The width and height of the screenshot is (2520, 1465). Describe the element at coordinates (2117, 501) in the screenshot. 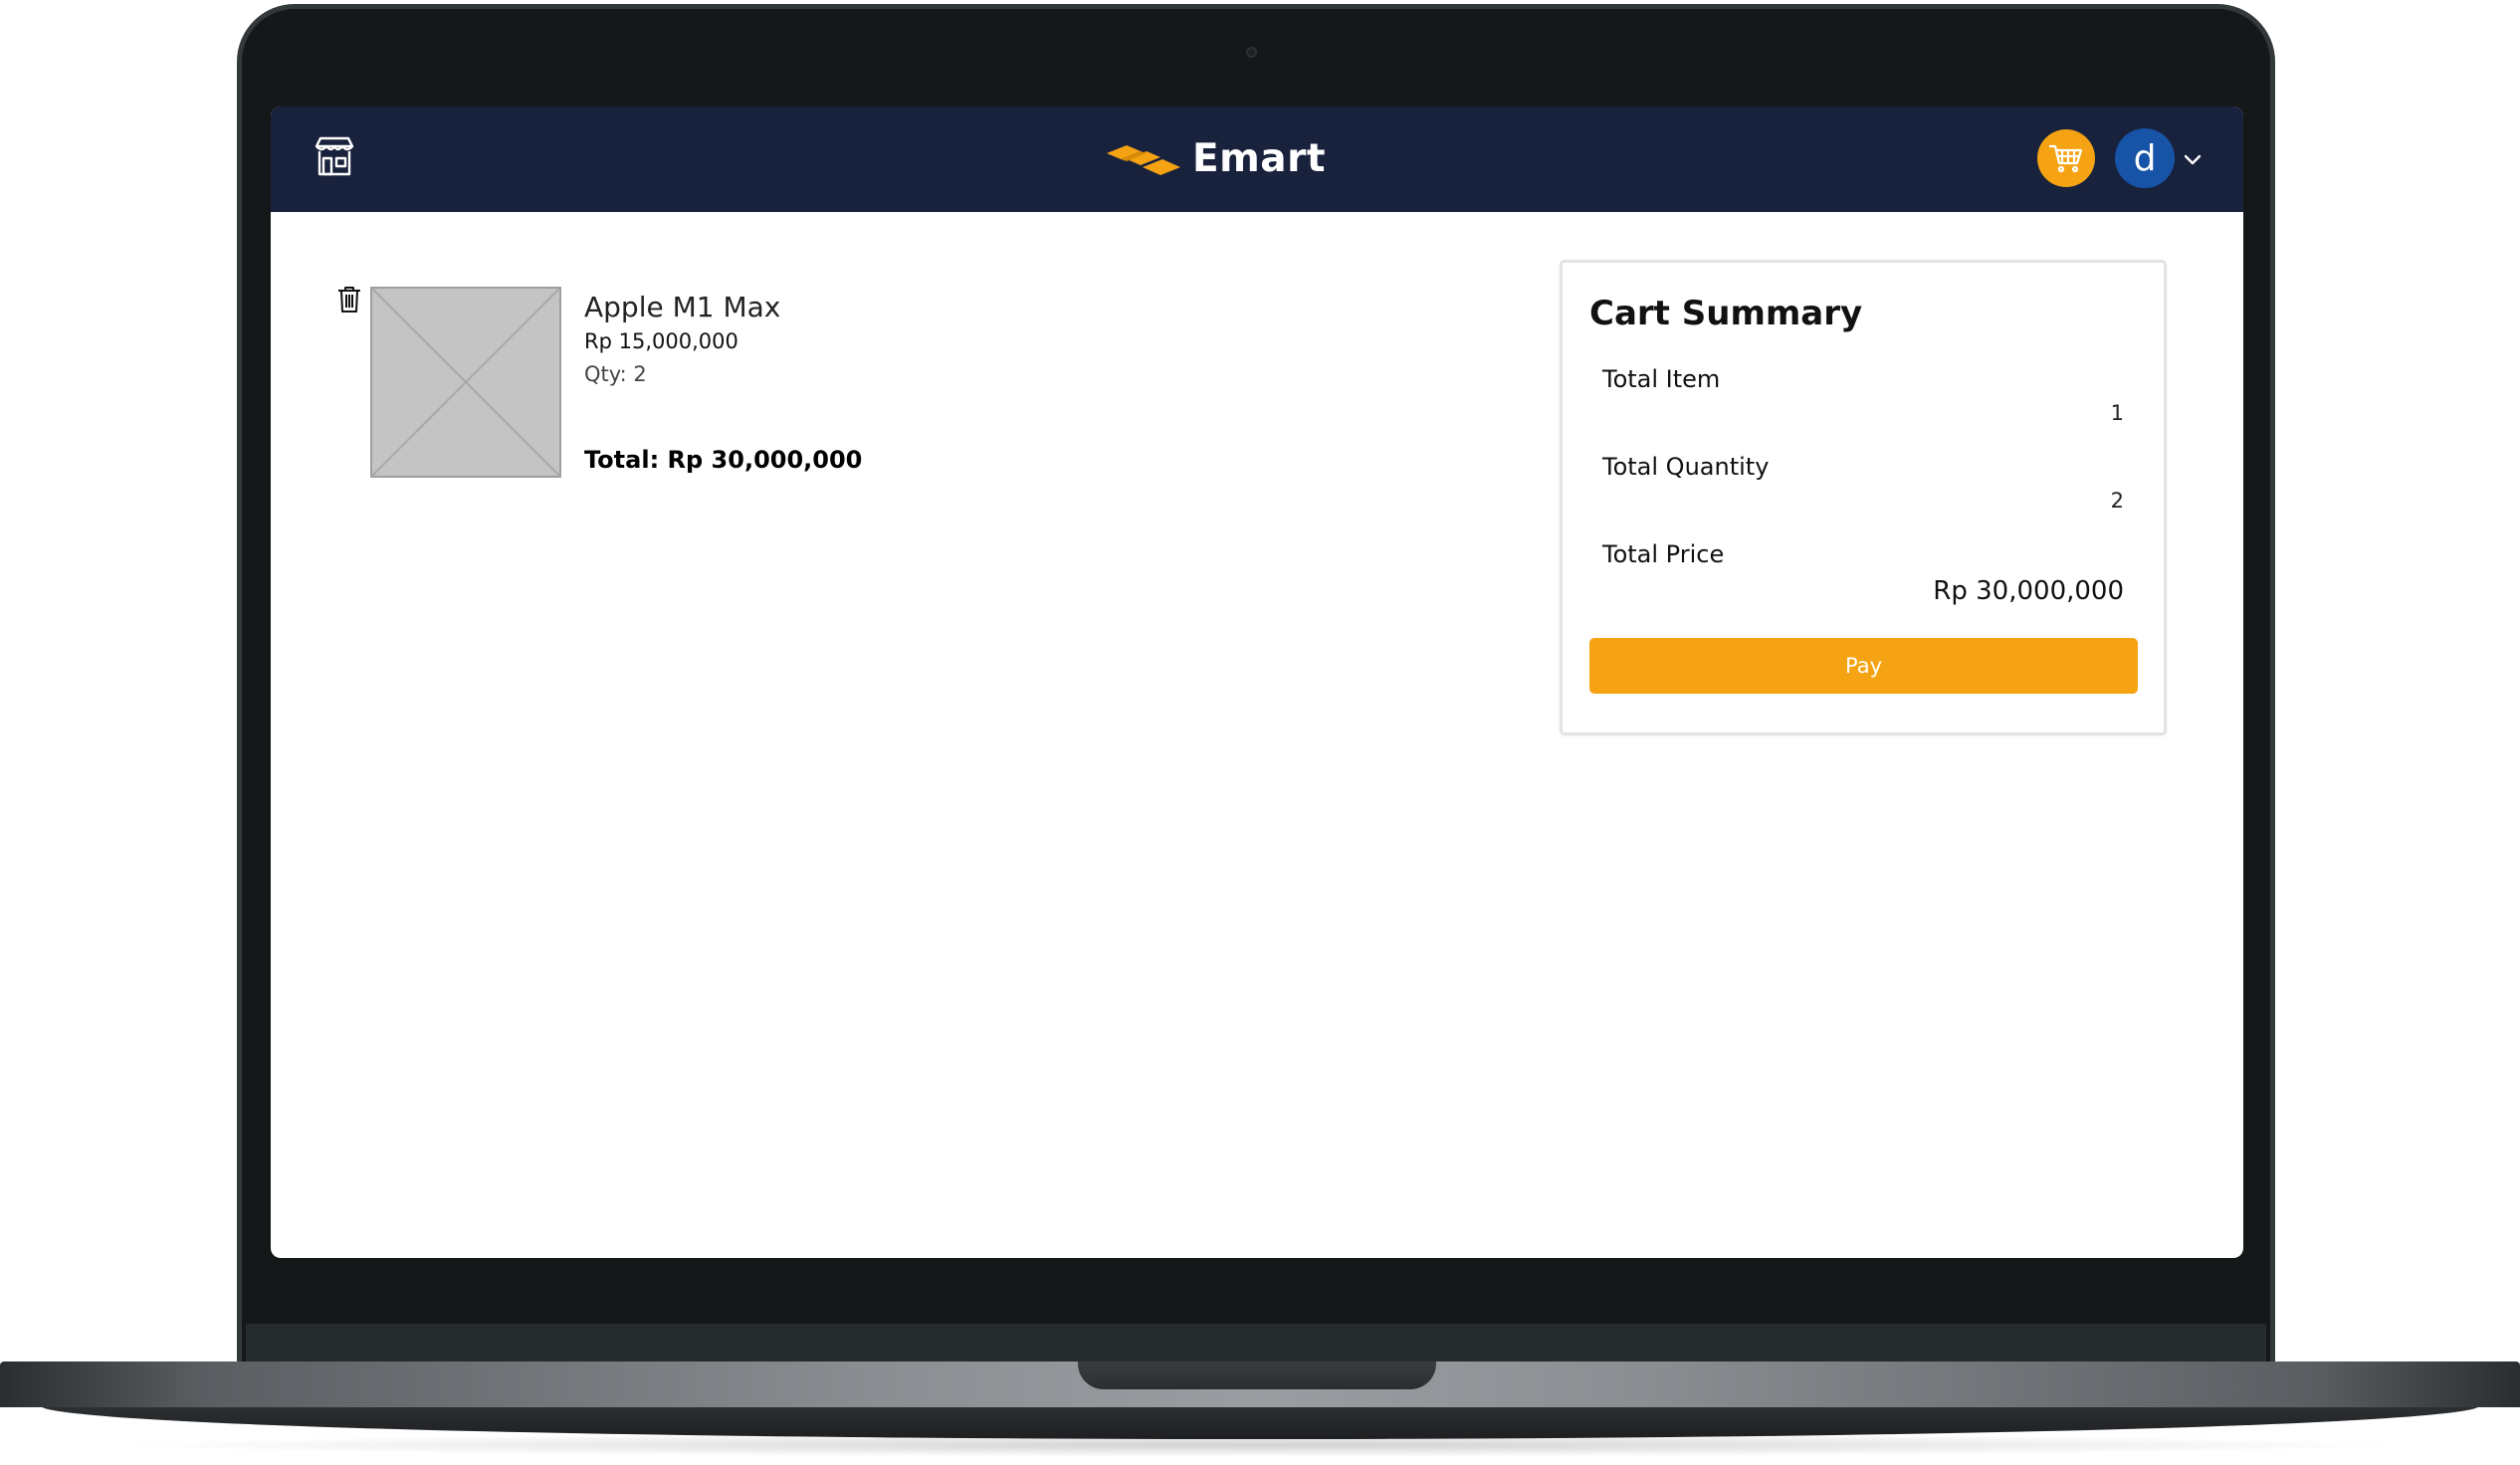

I see `total-quantity-value: 2` at that location.